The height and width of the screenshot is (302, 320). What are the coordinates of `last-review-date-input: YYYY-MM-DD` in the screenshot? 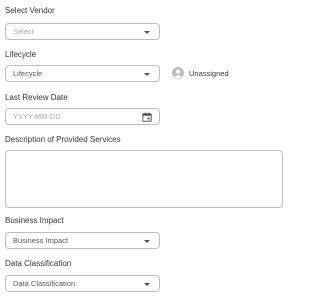 It's located at (82, 116).